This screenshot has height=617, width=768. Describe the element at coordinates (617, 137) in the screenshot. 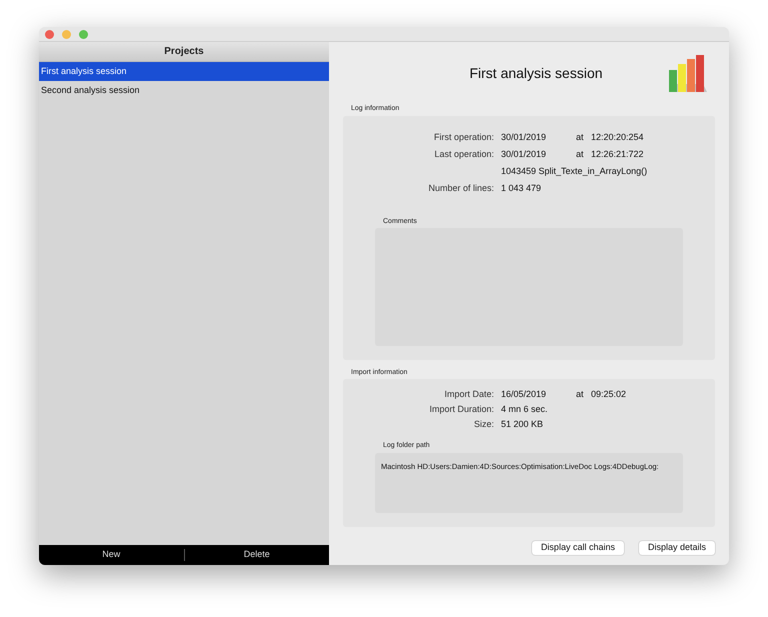

I see `time-value: 12:20:20:254` at that location.